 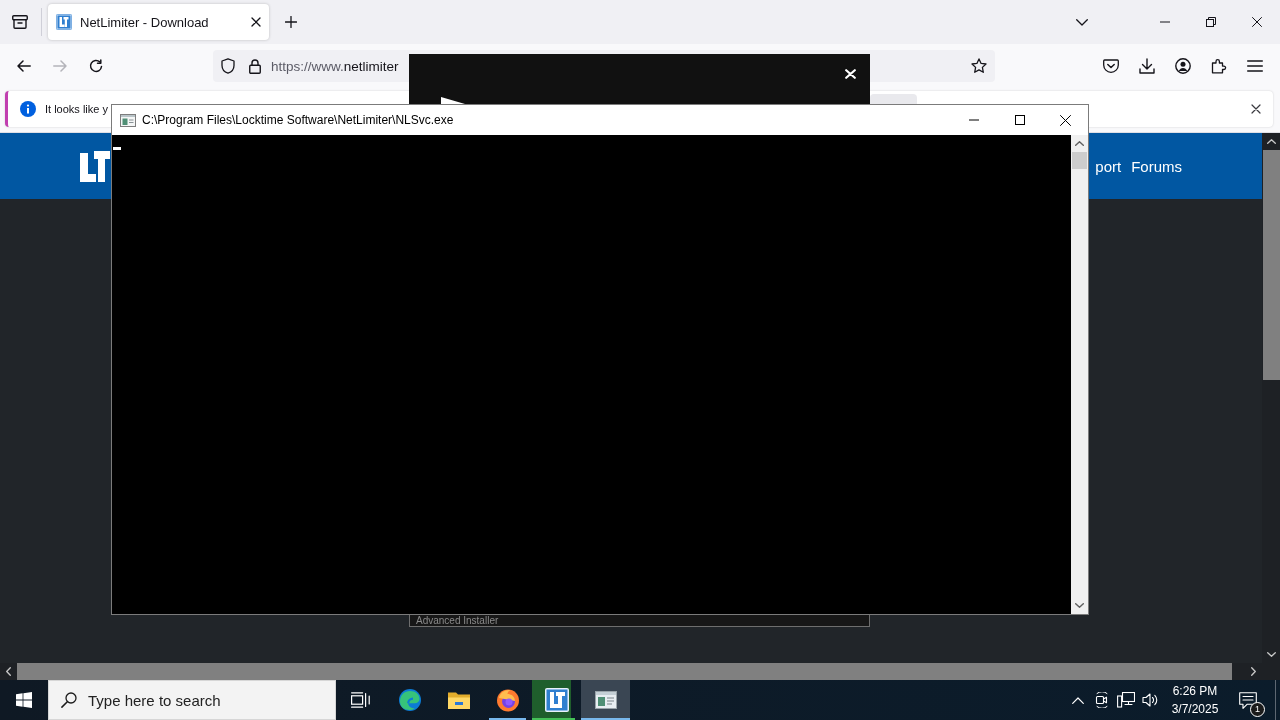 What do you see at coordinates (8, 671) in the screenshot?
I see `chevron-left-icon` at bounding box center [8, 671].